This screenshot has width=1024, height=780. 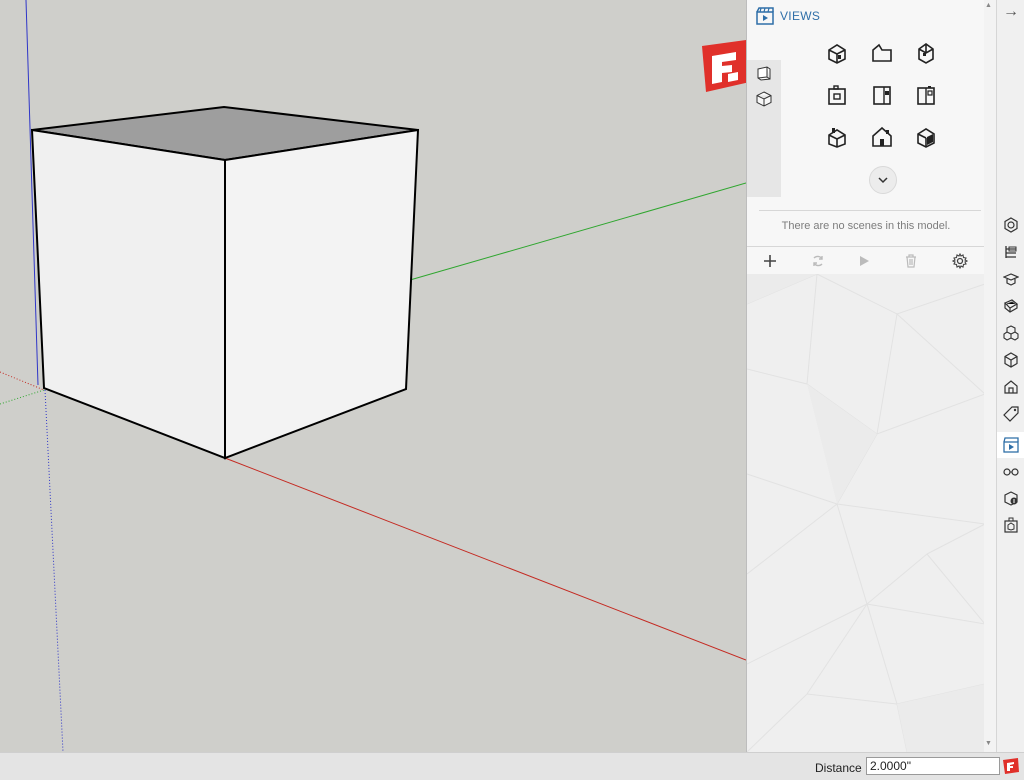 I want to click on styles-icon, so click(x=1011, y=225).